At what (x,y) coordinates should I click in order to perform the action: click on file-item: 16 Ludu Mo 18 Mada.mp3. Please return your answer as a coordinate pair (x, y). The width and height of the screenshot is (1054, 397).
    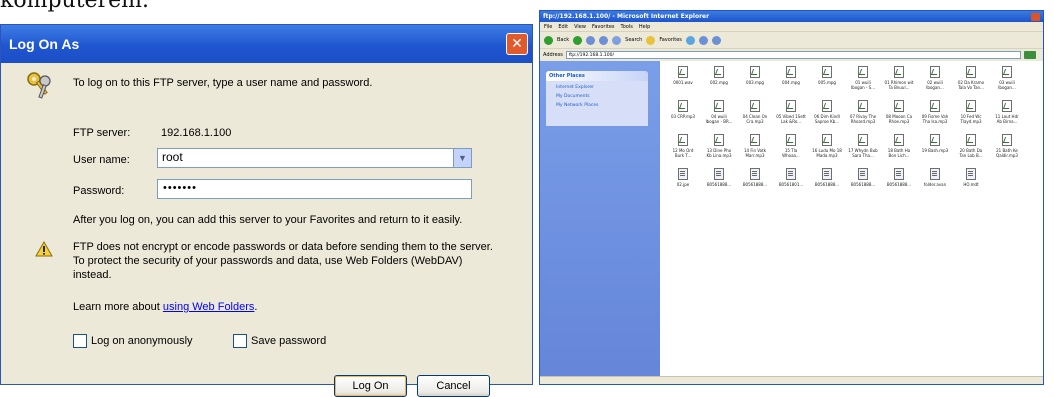
    Looking at the image, I should click on (827, 149).